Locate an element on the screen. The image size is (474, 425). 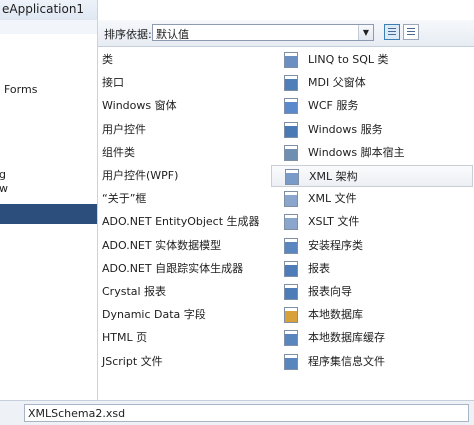
template-item-label: 报表向导 is located at coordinates (330, 291).